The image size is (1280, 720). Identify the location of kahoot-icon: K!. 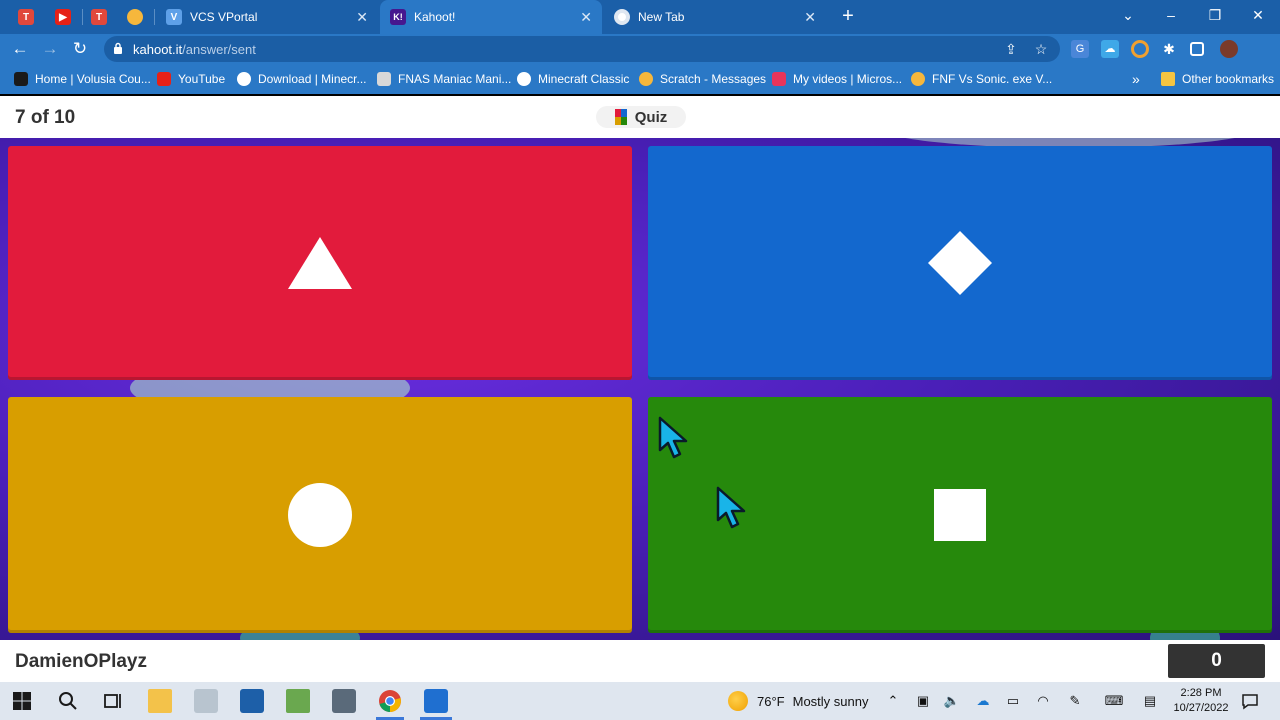
(398, 17).